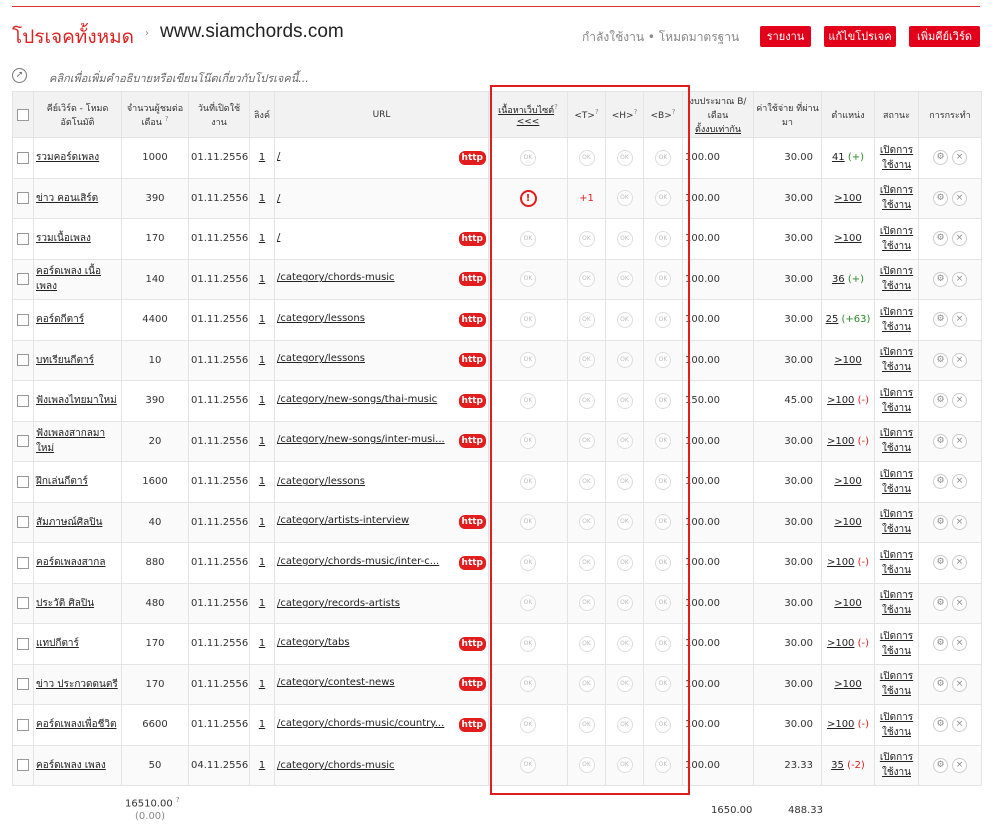 The width and height of the screenshot is (1000, 827). What do you see at coordinates (57, 643) in the screenshot?
I see `keyword-link: แทปกีตาร์` at bounding box center [57, 643].